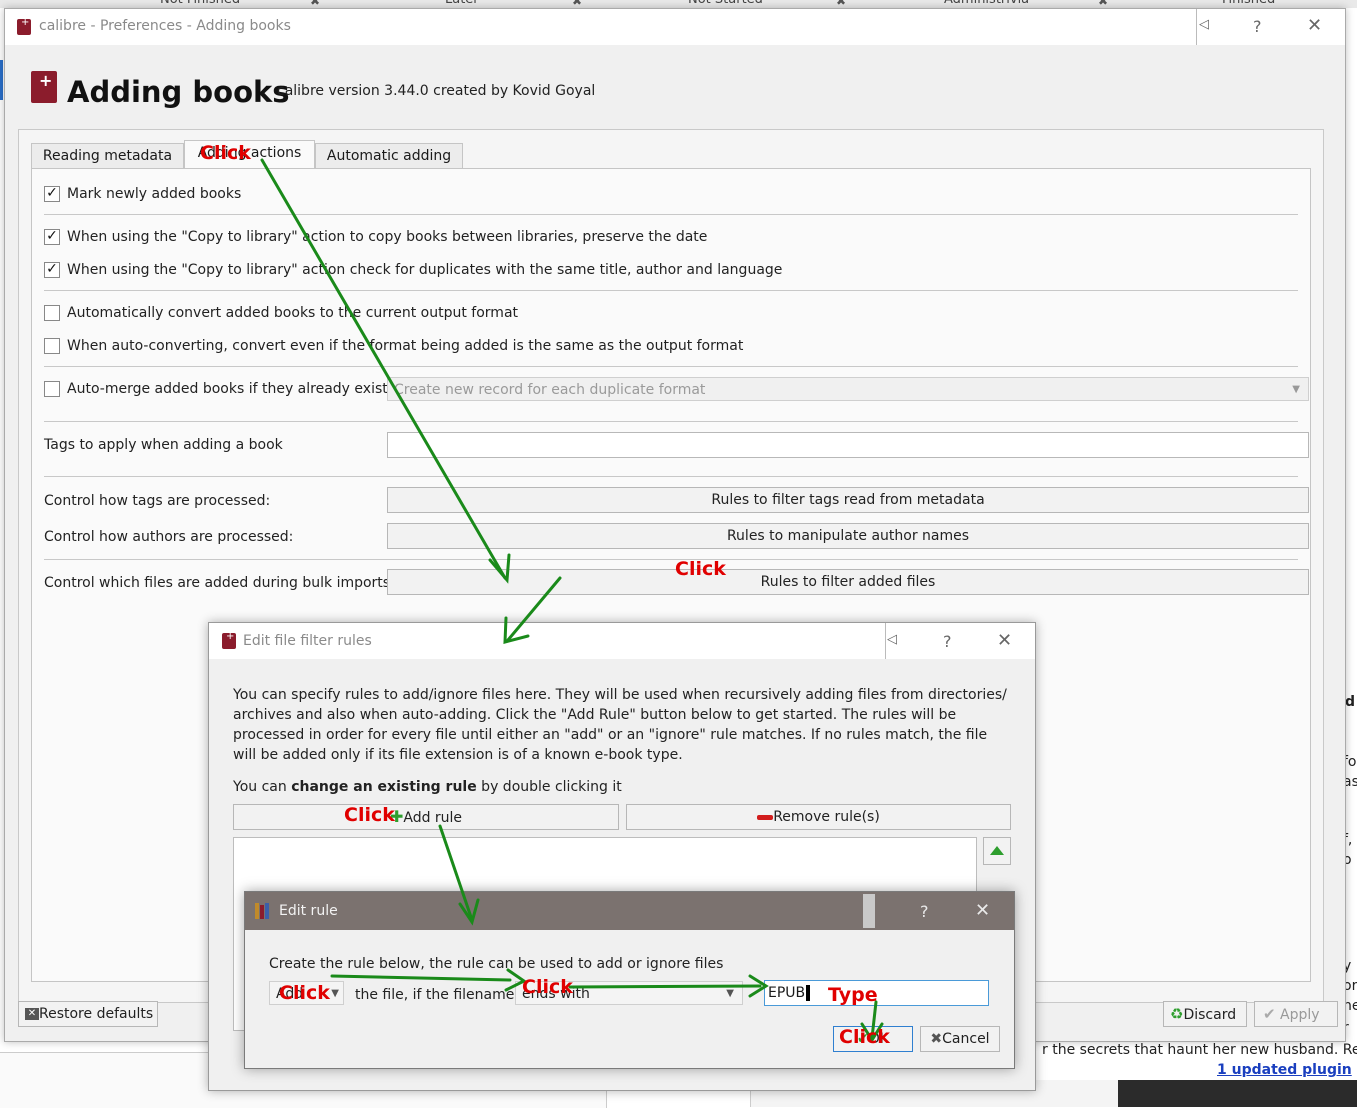 The image size is (1357, 1108). What do you see at coordinates (421, 978) in the screenshot?
I see `arrow-to-condition` at bounding box center [421, 978].